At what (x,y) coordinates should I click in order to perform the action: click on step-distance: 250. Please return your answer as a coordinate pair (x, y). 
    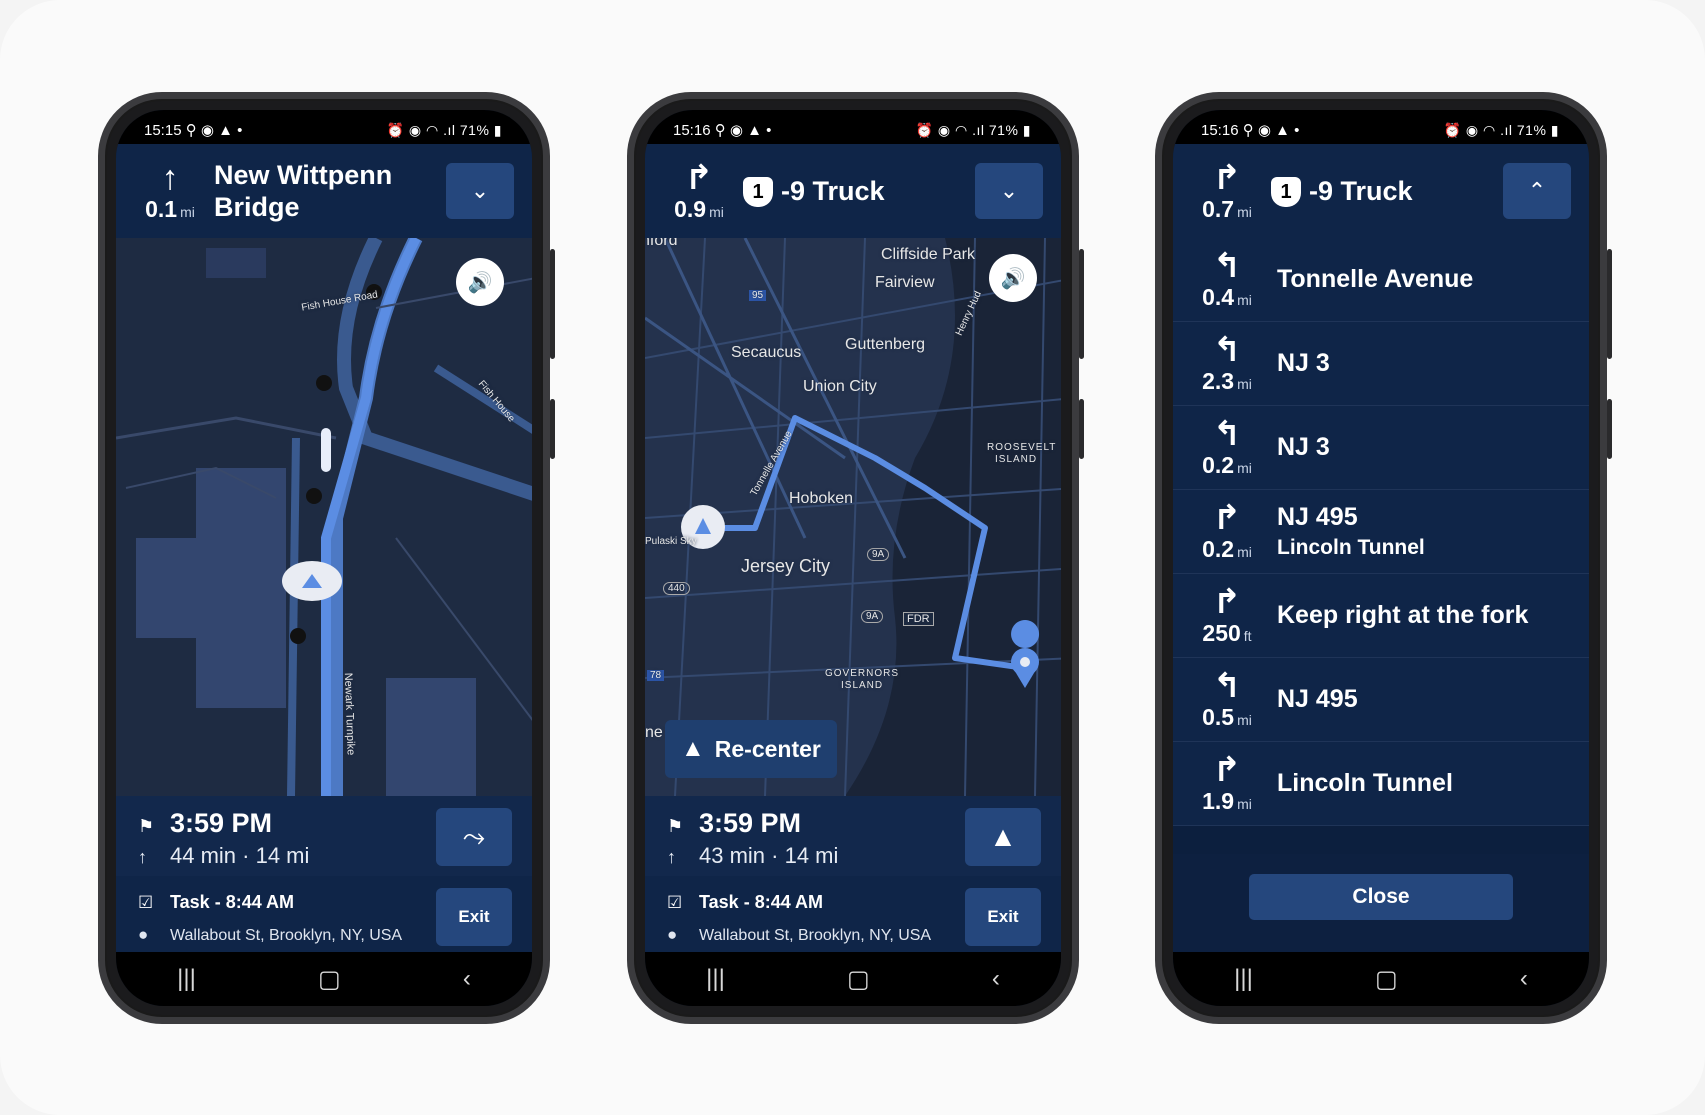
    Looking at the image, I should click on (1221, 633).